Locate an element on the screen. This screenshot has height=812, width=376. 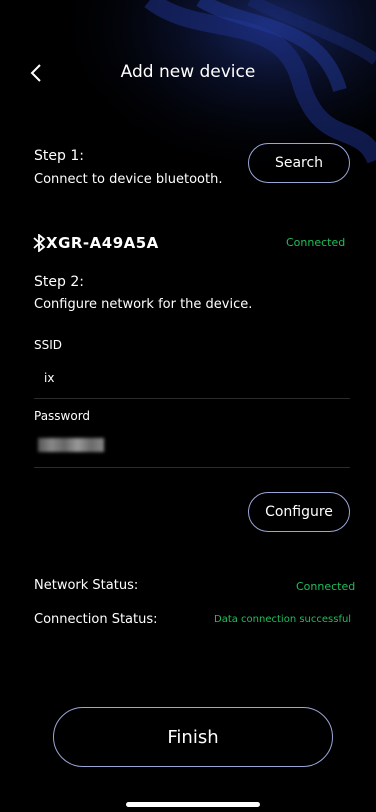
page-title: Add new device is located at coordinates (188, 72).